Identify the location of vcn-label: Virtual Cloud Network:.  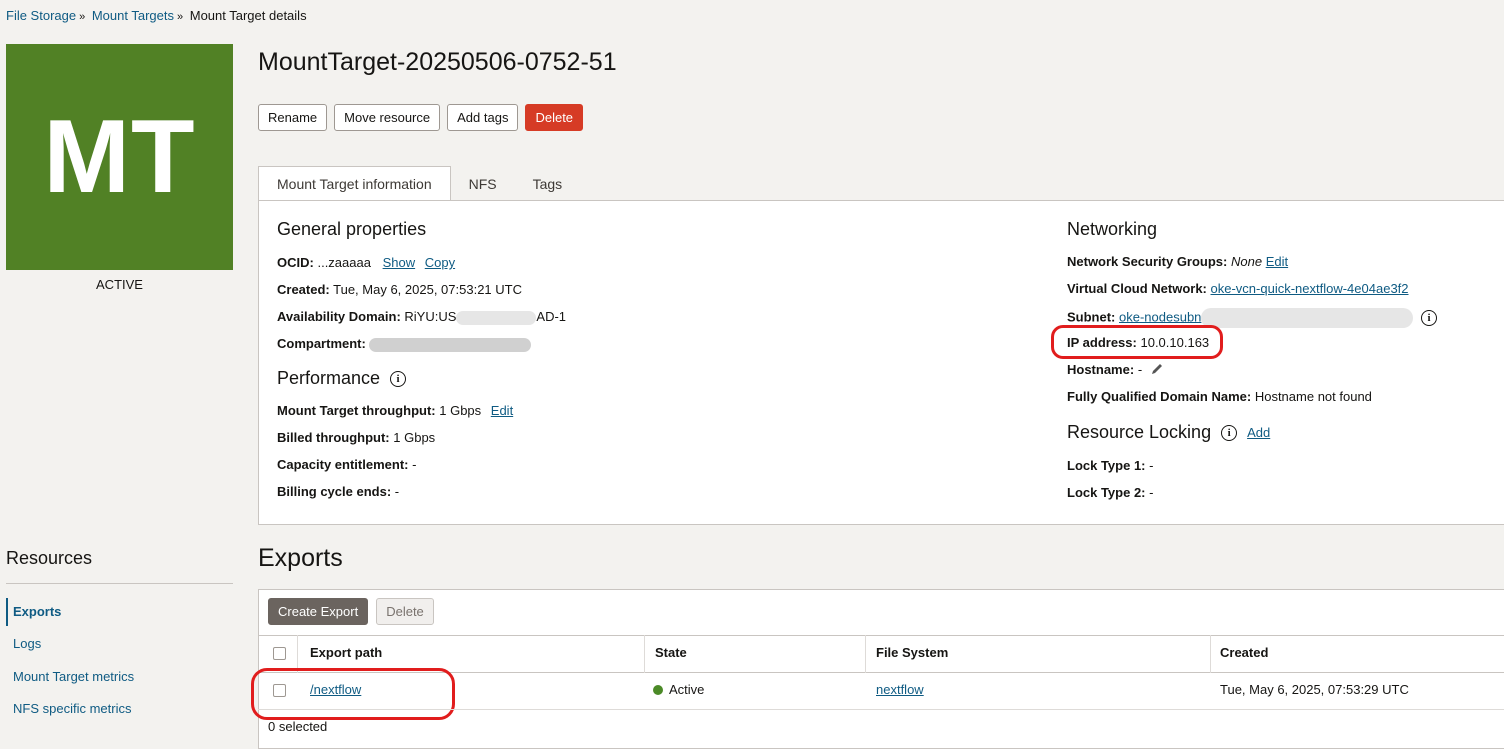
(1137, 288).